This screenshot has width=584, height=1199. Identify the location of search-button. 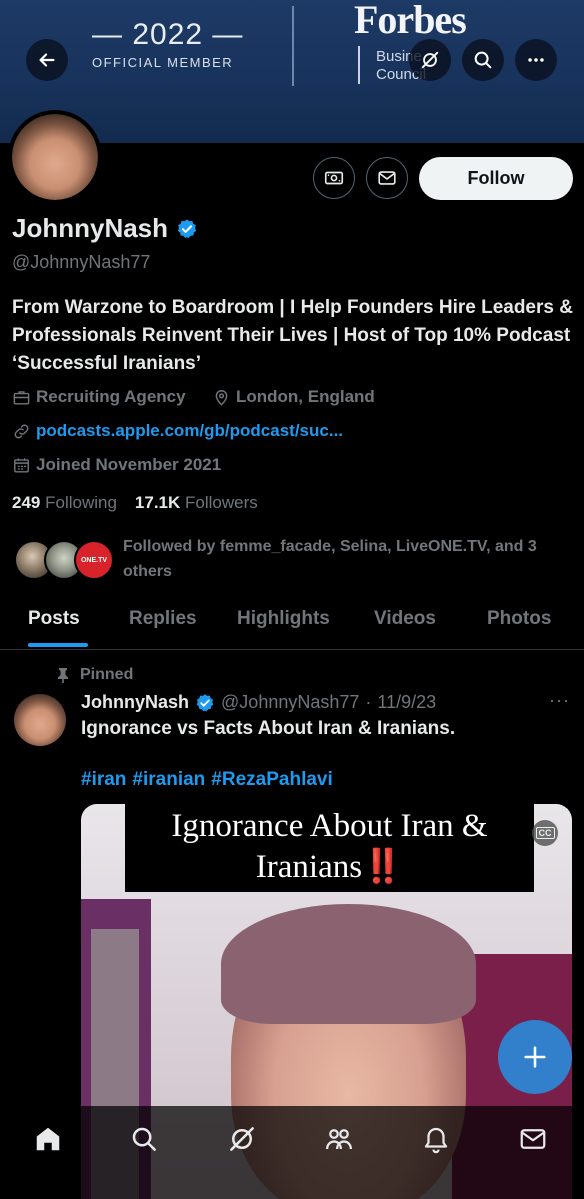
(483, 60).